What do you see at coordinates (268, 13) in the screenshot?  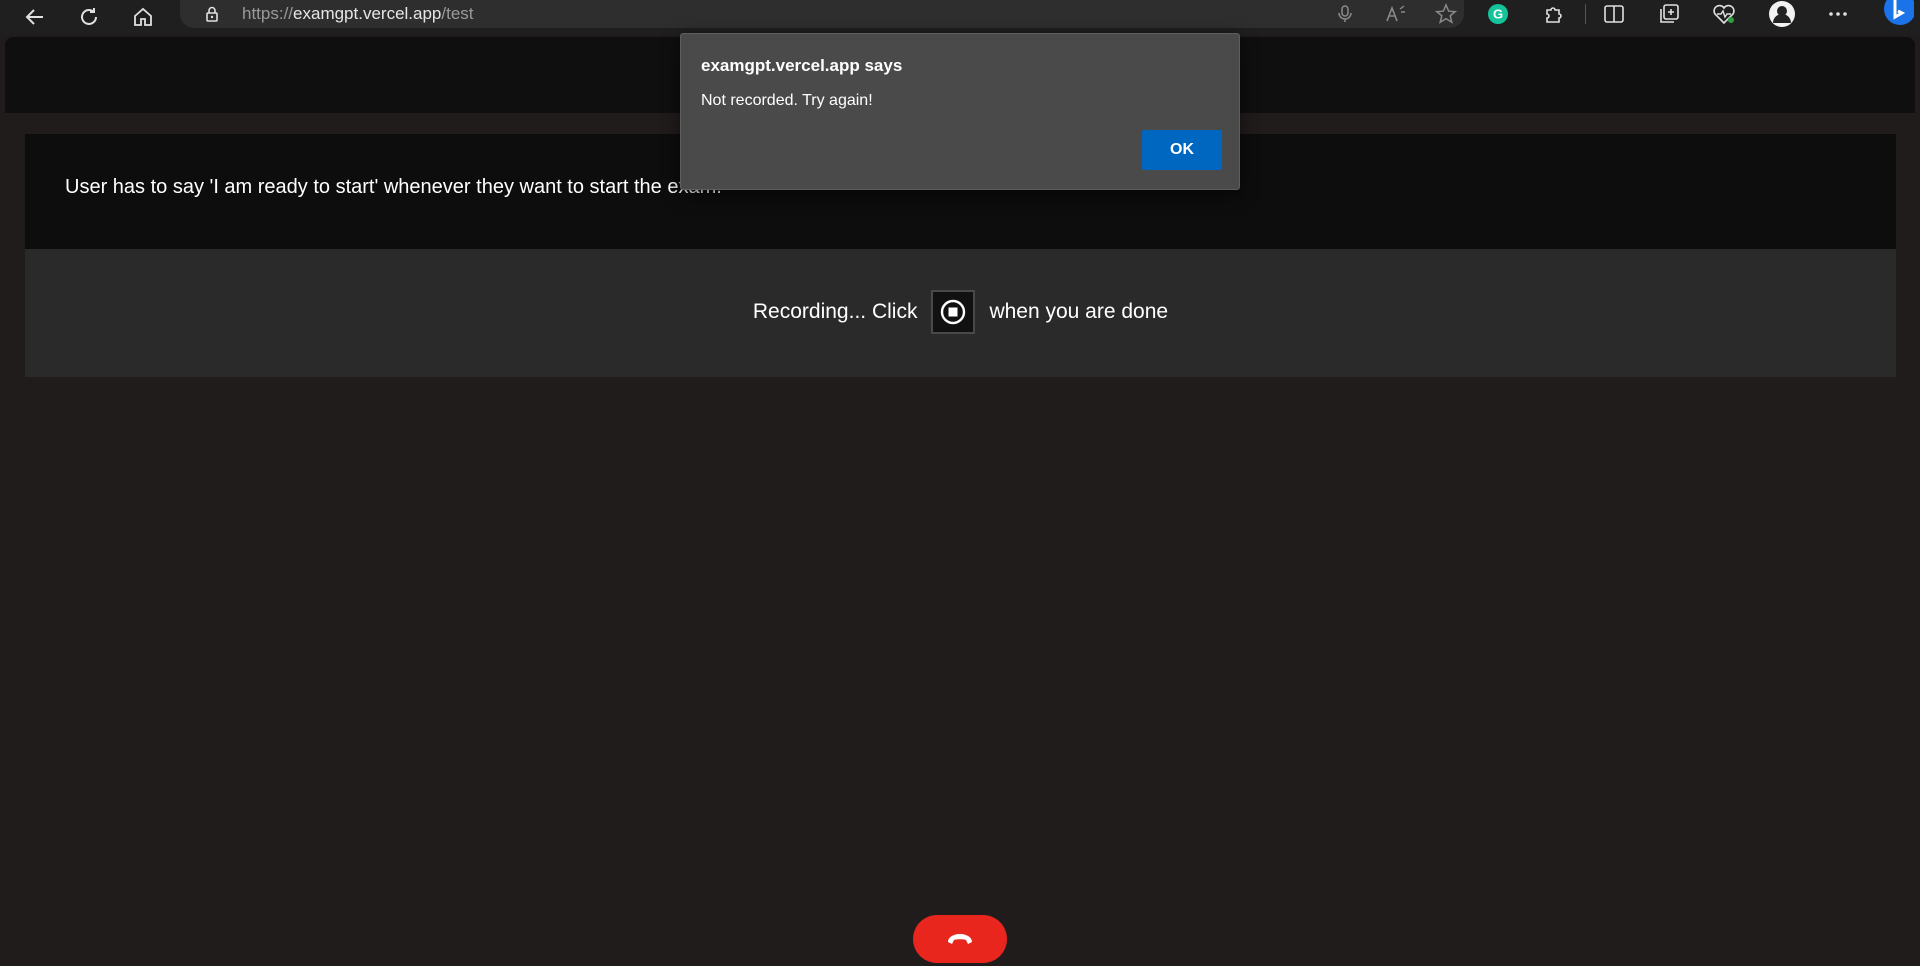 I see `url-scheme: https://` at bounding box center [268, 13].